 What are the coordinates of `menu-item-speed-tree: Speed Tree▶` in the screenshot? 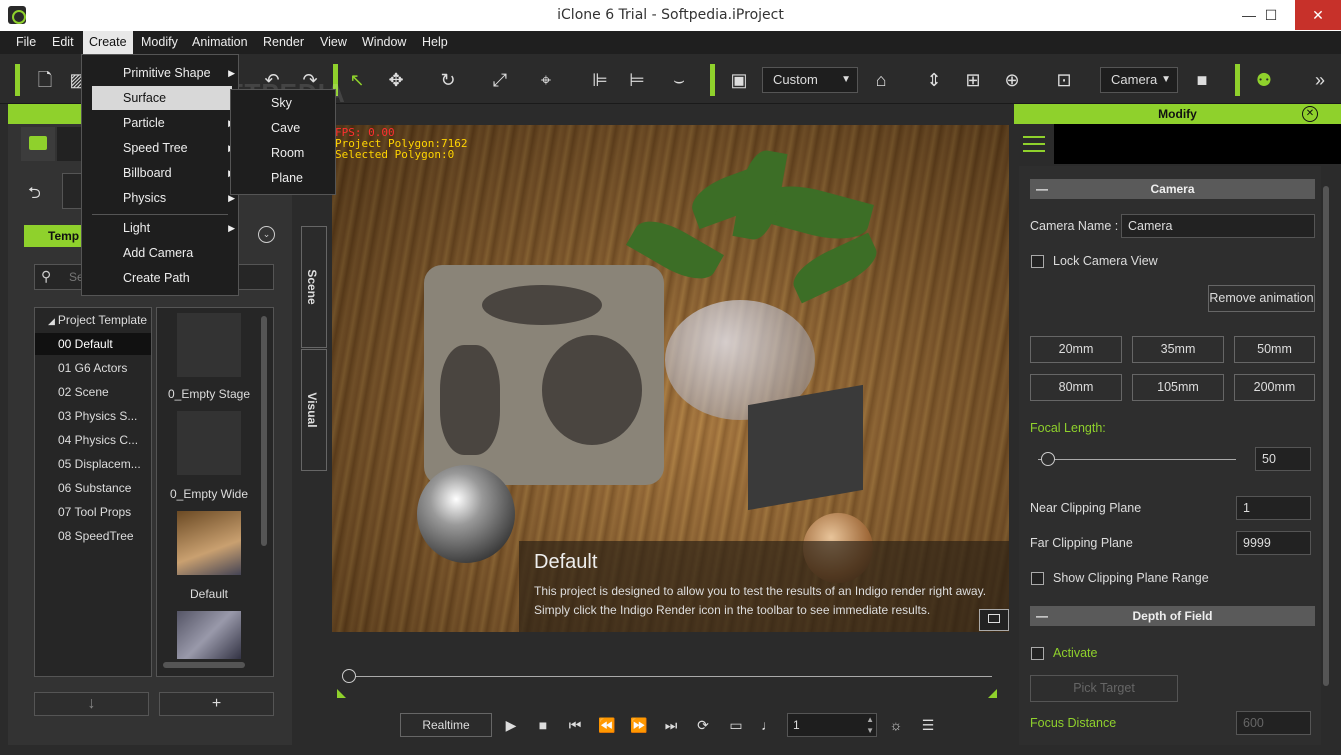 It's located at (159, 148).